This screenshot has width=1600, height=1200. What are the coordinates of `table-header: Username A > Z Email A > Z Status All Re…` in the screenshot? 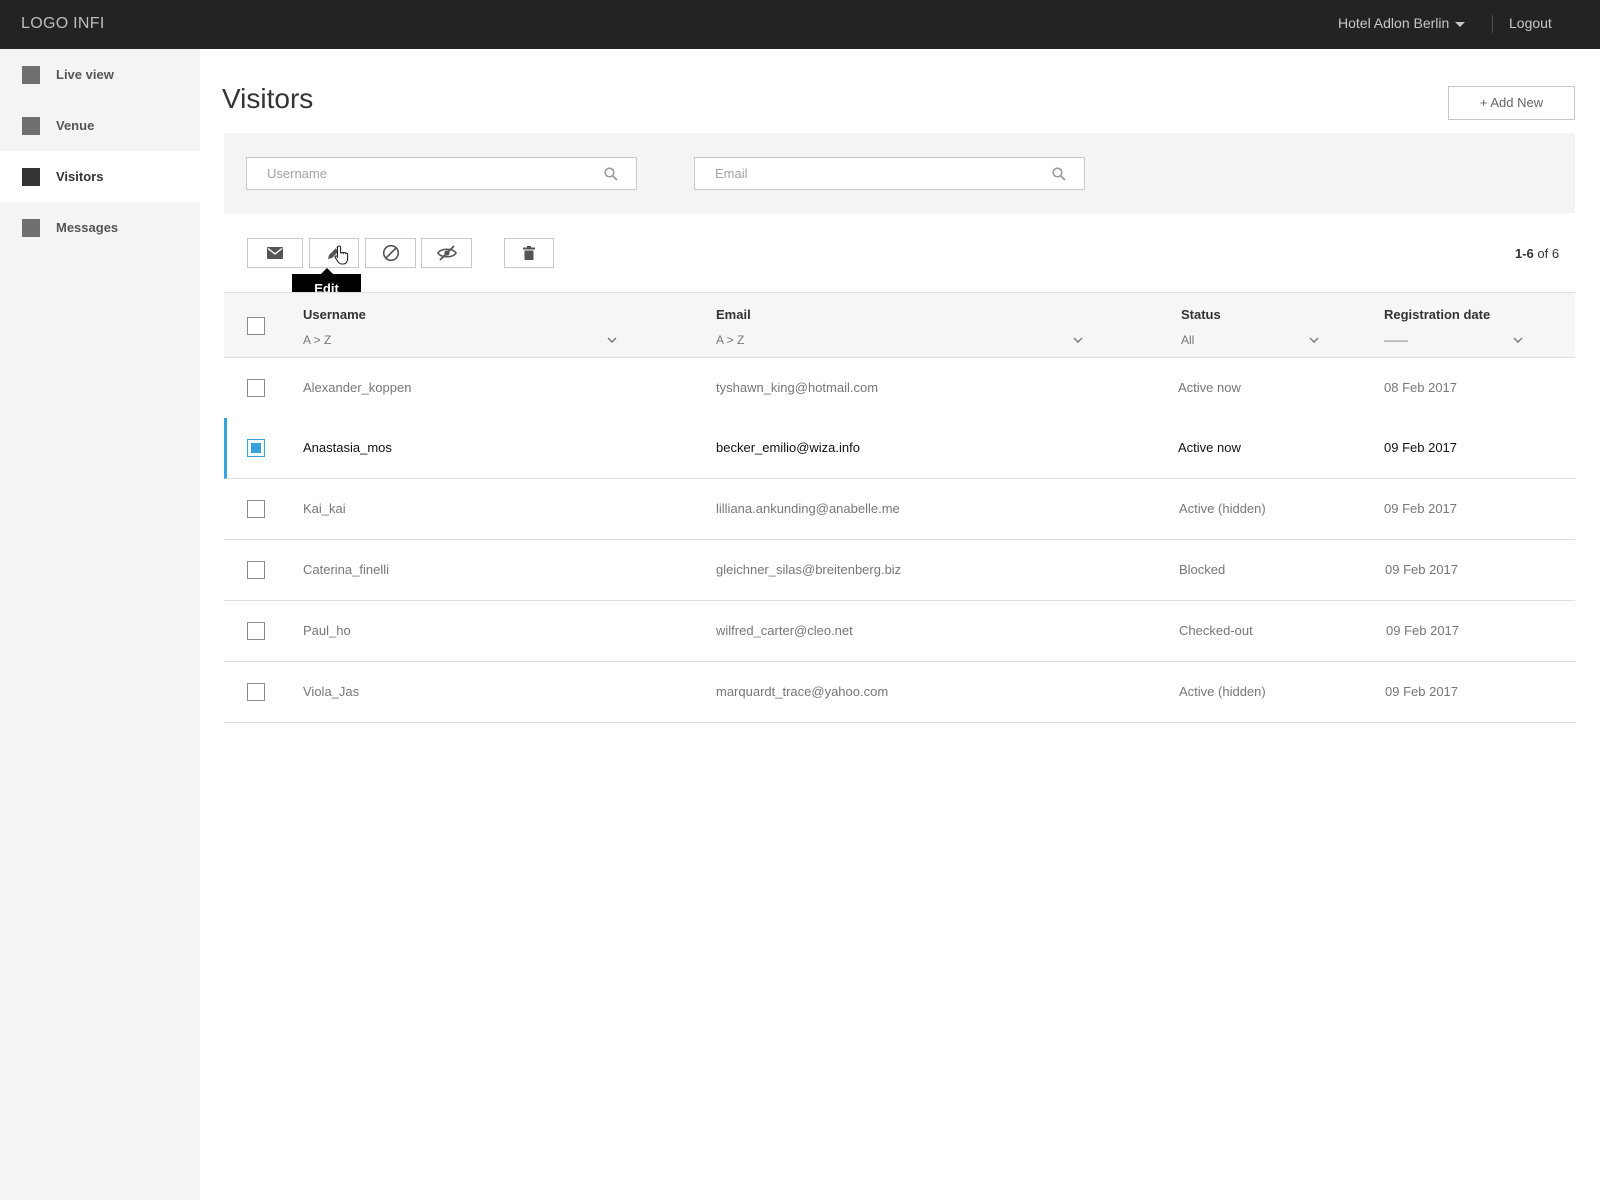 It's located at (899, 325).